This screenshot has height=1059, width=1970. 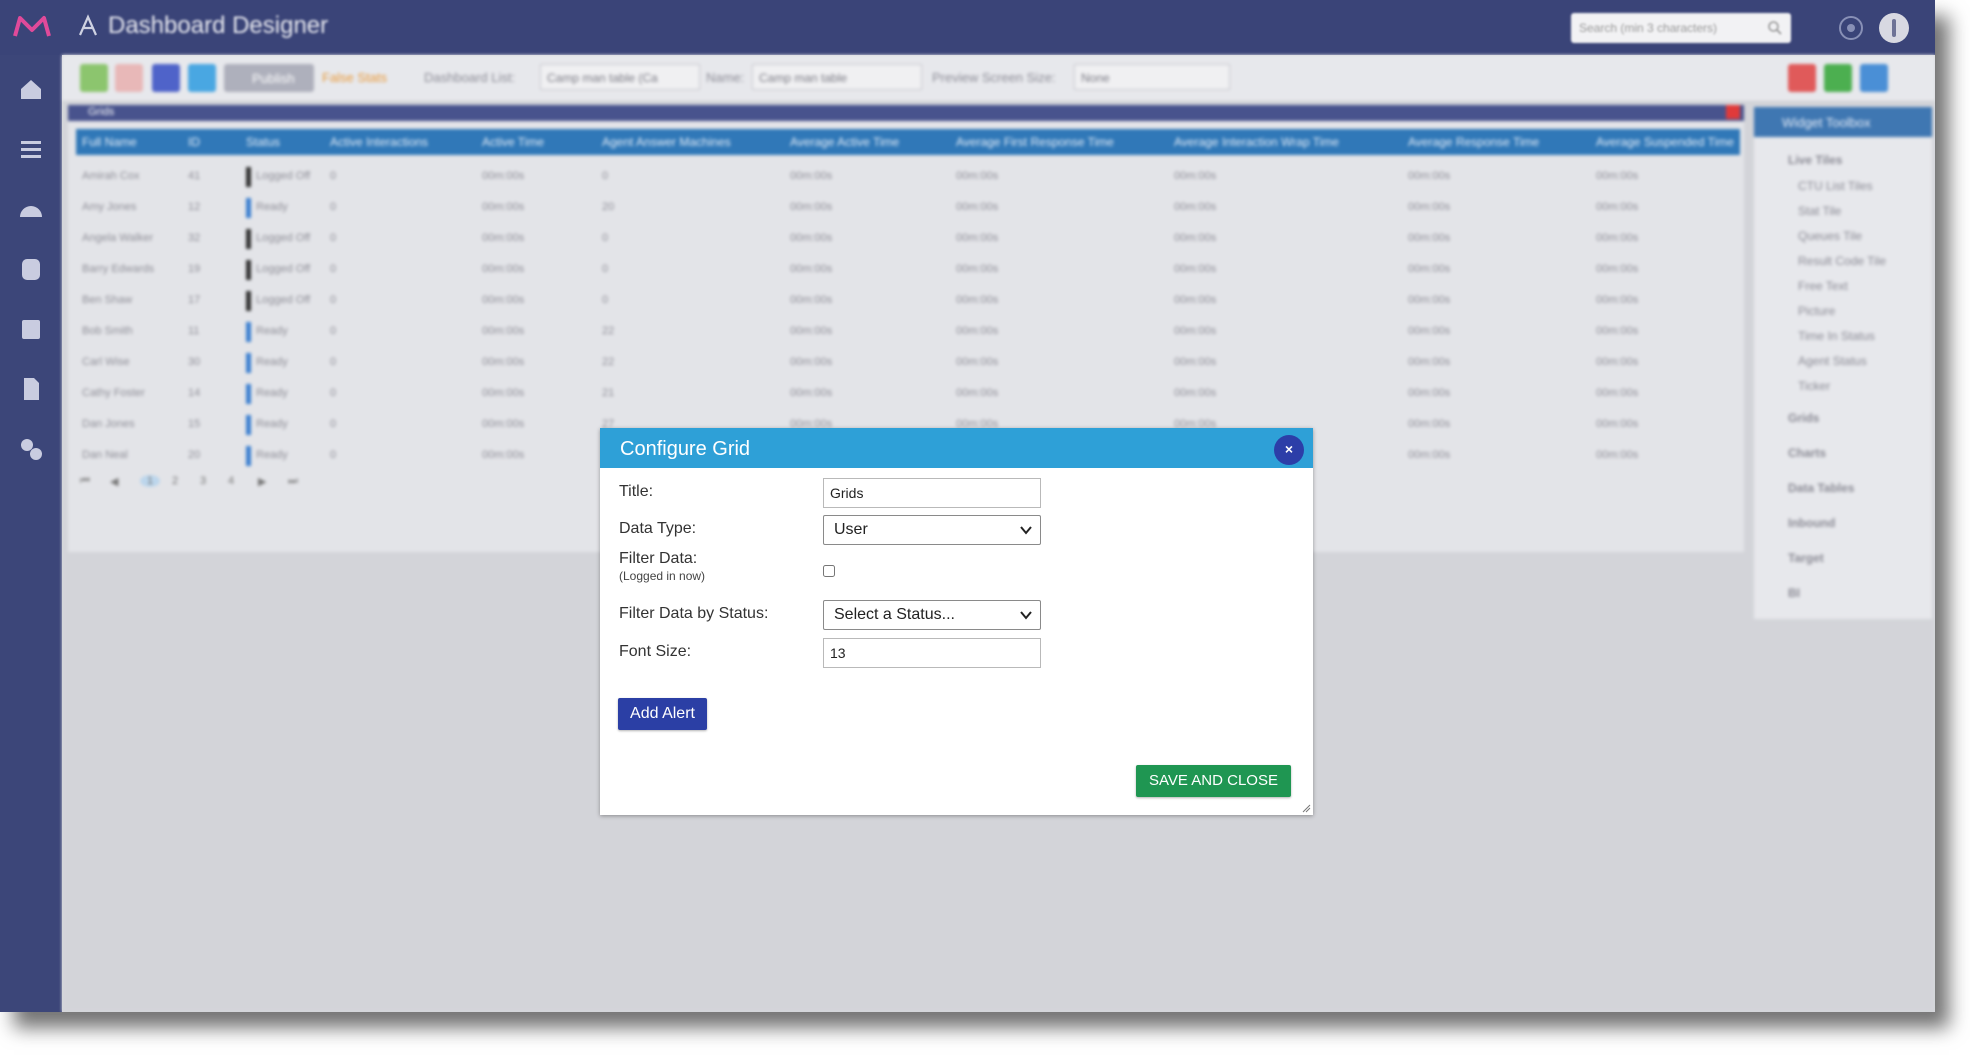 I want to click on settings-icon, so click(x=31, y=449).